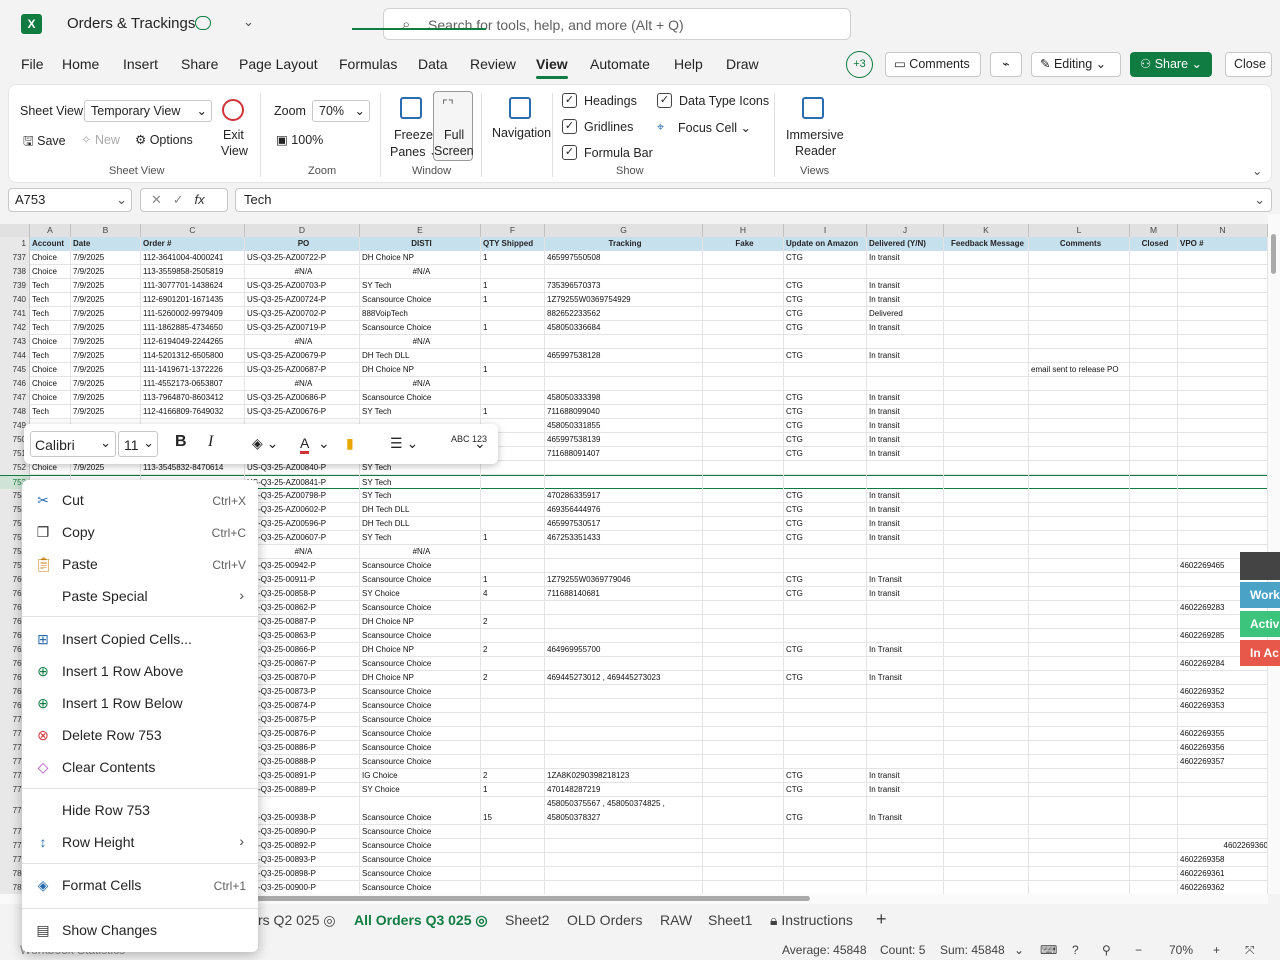 This screenshot has width=1280, height=960. Describe the element at coordinates (140, 500) in the screenshot. I see `menu-cut: ✂ Cut Ctrl+X` at that location.